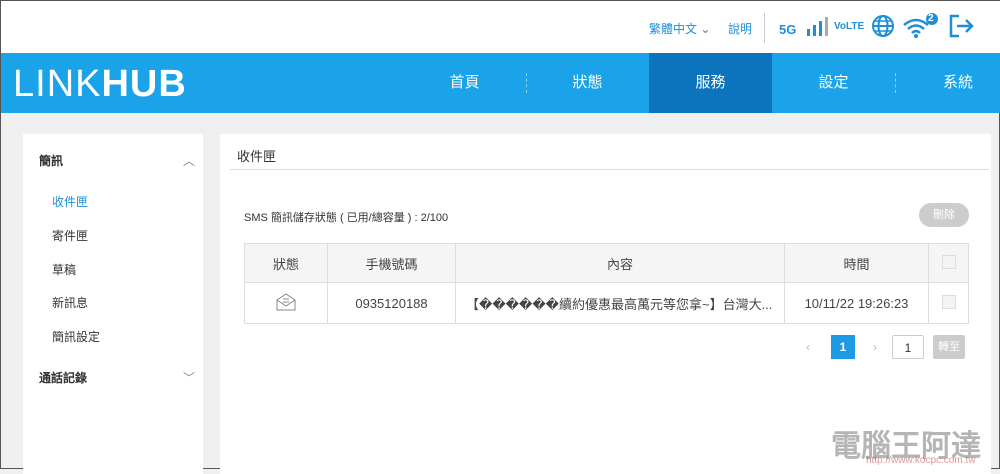 Image resolution: width=1000 pixels, height=474 pixels. What do you see at coordinates (740, 28) in the screenshot?
I see `help-link: 說明` at bounding box center [740, 28].